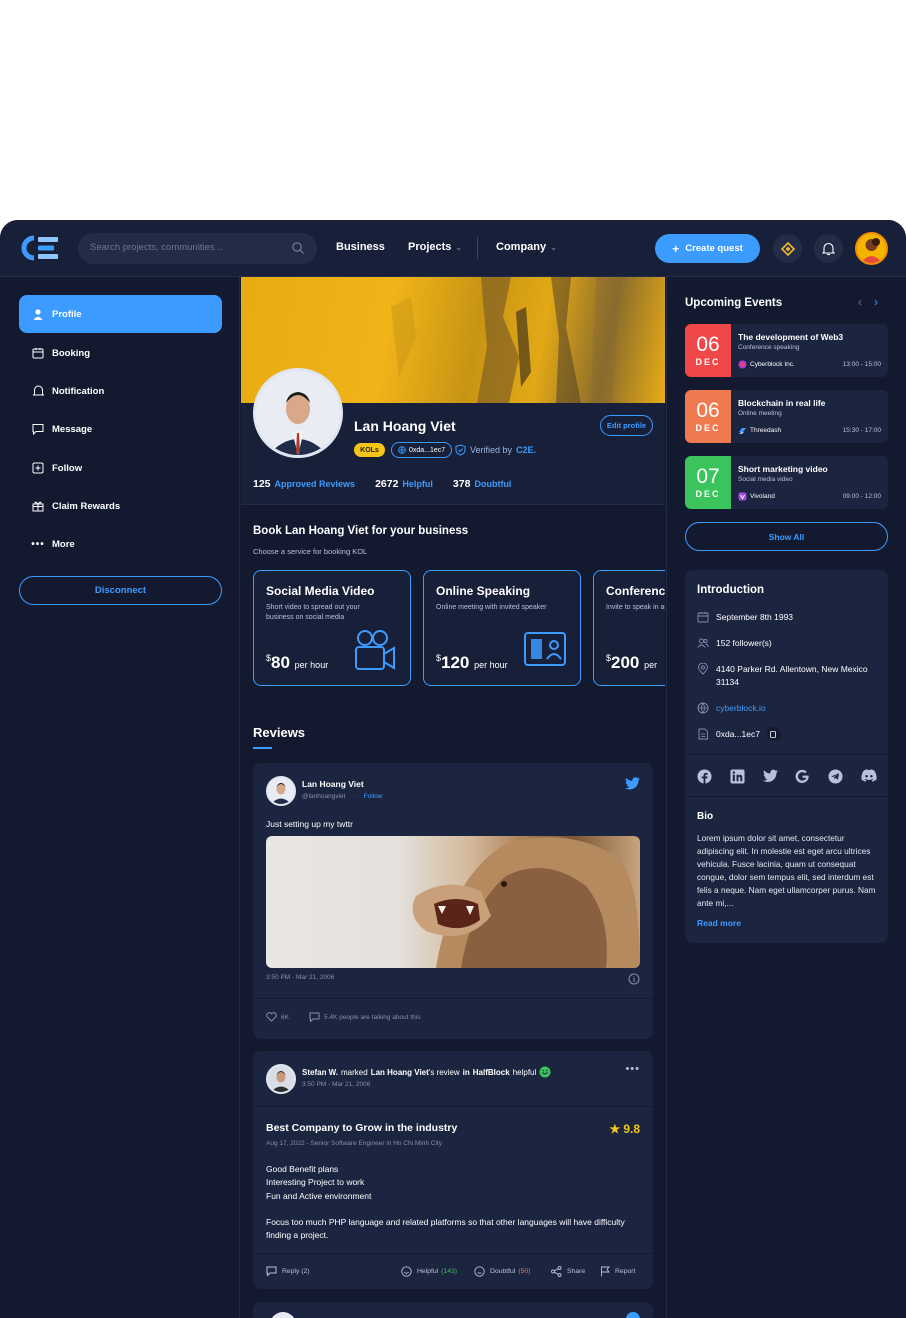 The image size is (906, 1318). I want to click on more-options-icon: •••, so click(632, 1069).